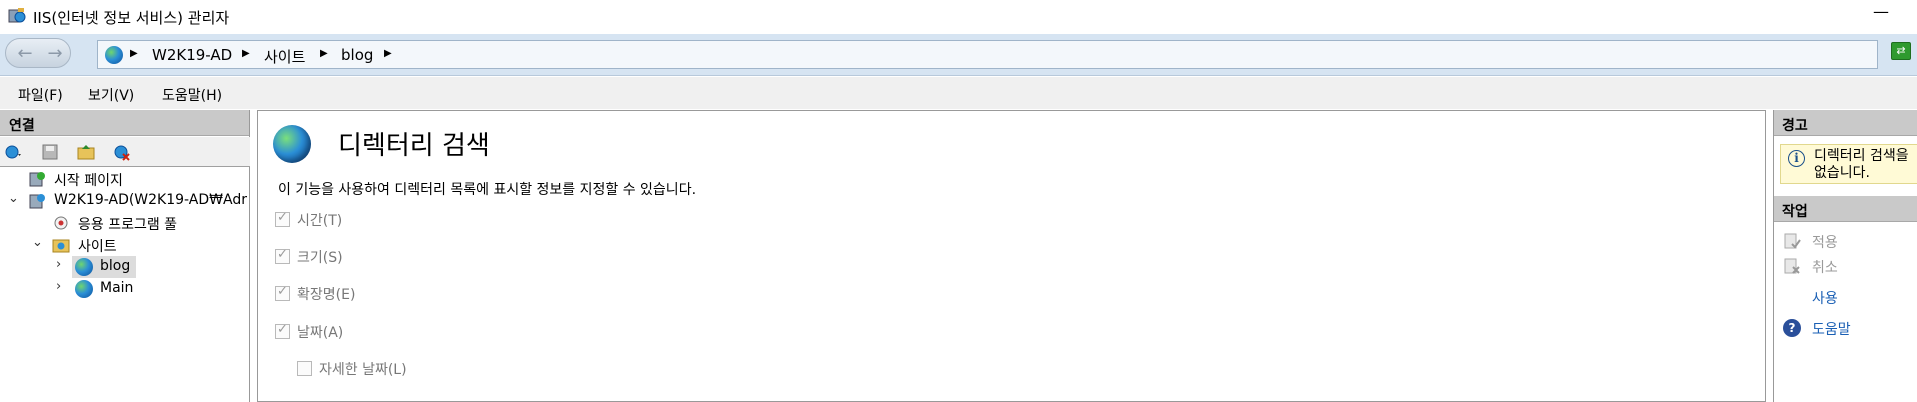 This screenshot has height=402, width=1917. What do you see at coordinates (61, 223) in the screenshot?
I see `app-pool-icon` at bounding box center [61, 223].